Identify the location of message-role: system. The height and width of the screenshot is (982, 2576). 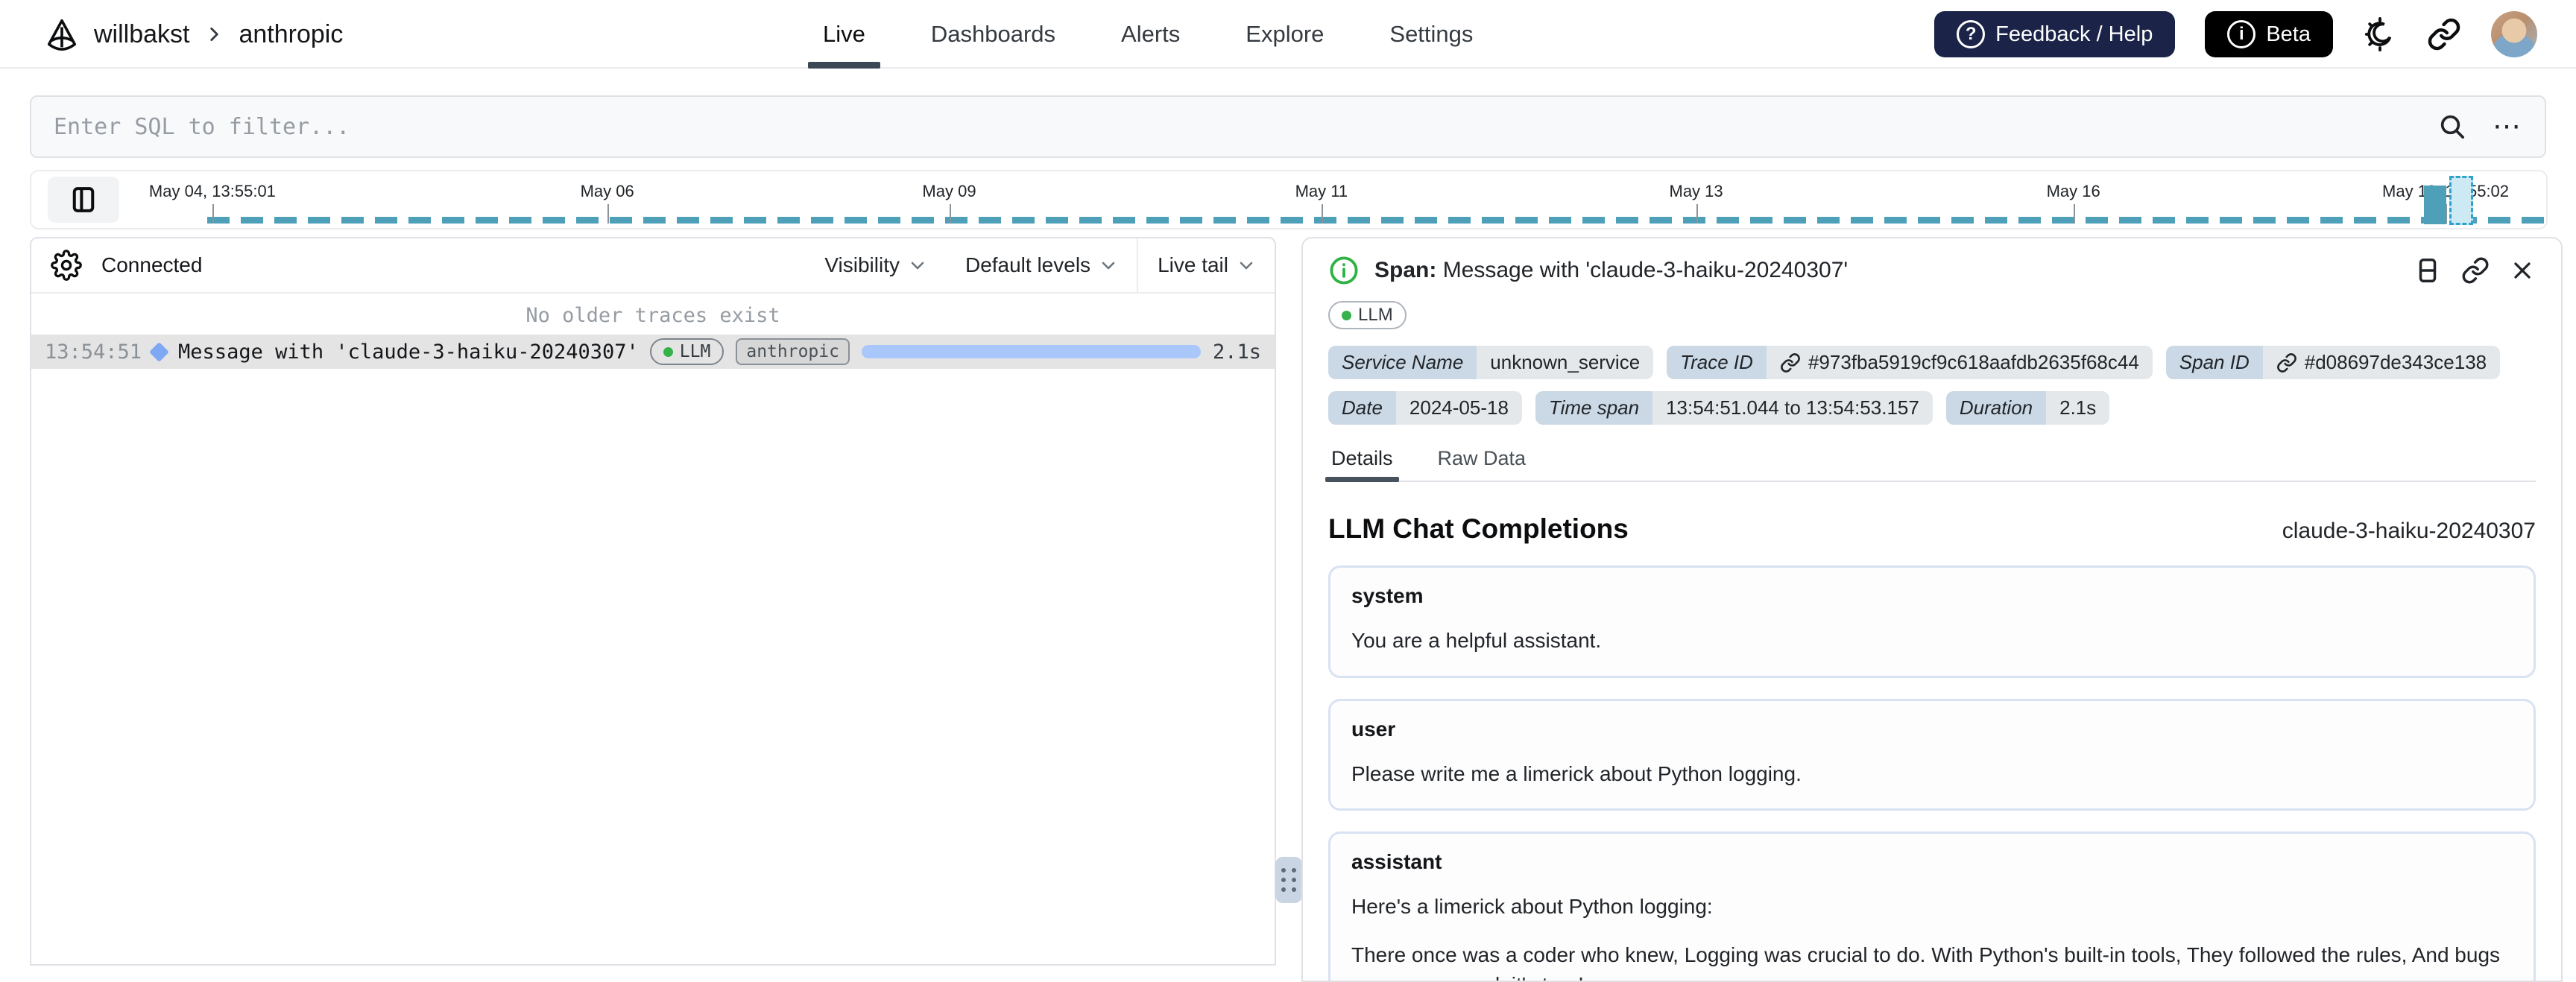
(1387, 595).